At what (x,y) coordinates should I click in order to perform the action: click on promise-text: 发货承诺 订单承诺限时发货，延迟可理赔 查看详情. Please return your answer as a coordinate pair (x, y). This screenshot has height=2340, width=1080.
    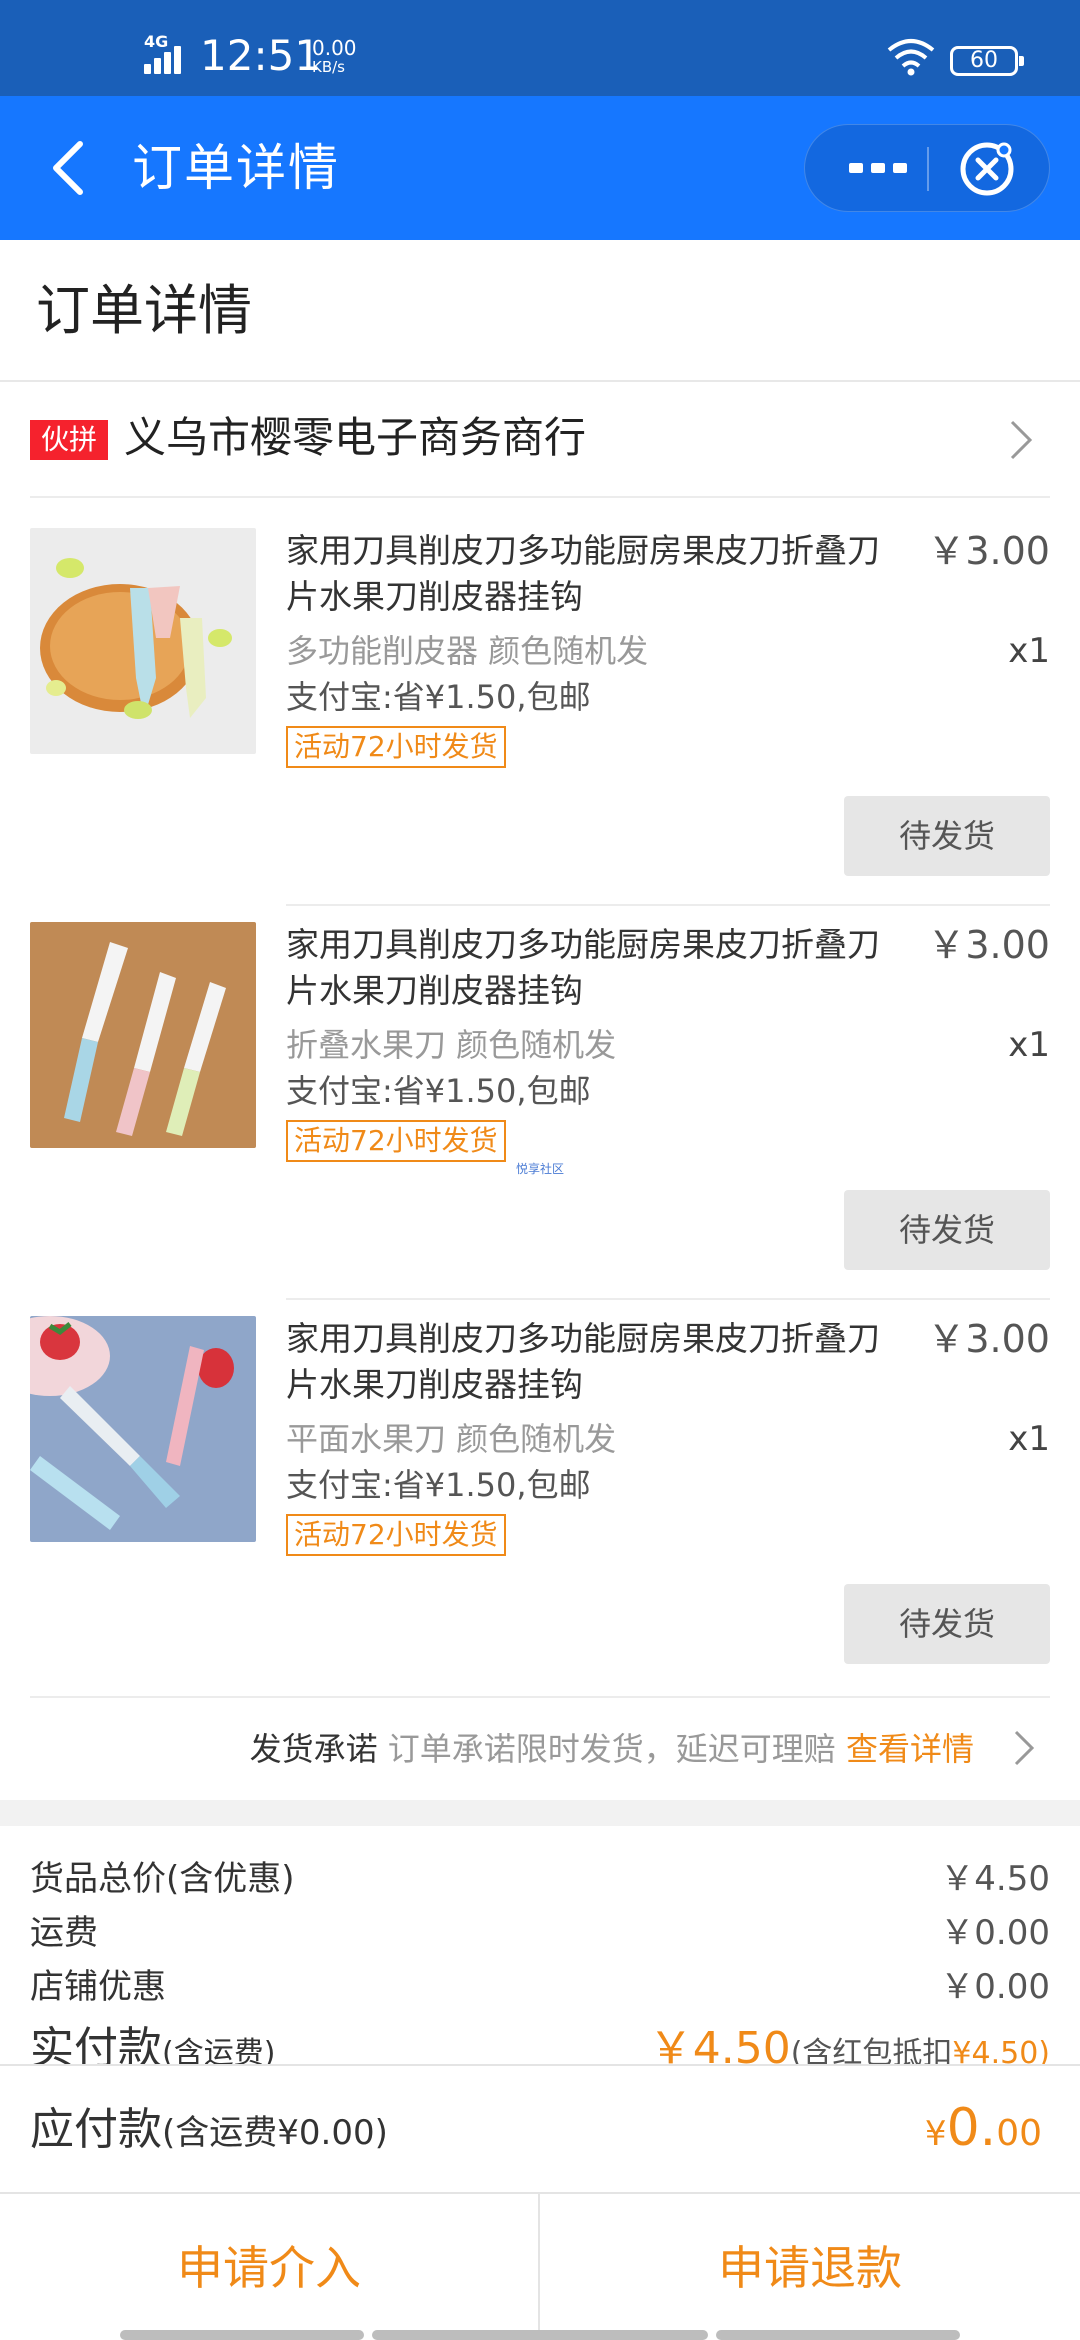
    Looking at the image, I should click on (612, 1749).